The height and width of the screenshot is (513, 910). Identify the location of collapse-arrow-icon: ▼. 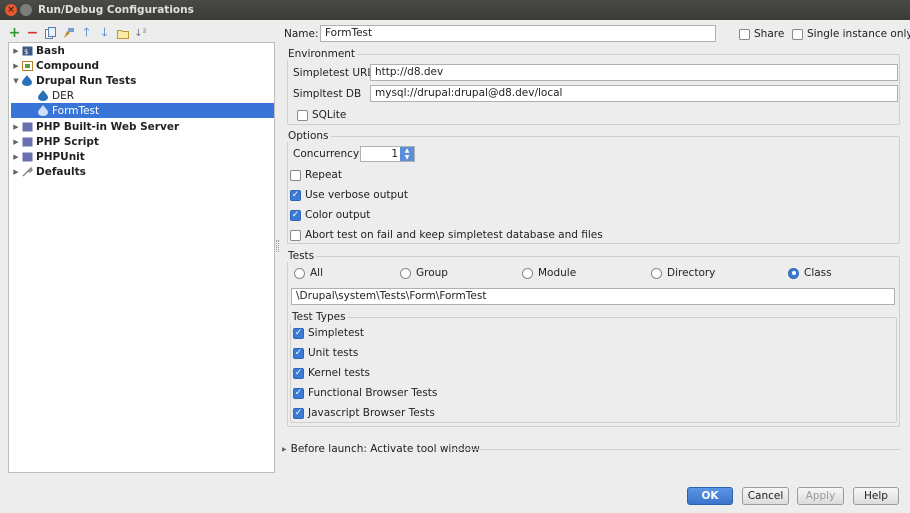
(16, 81).